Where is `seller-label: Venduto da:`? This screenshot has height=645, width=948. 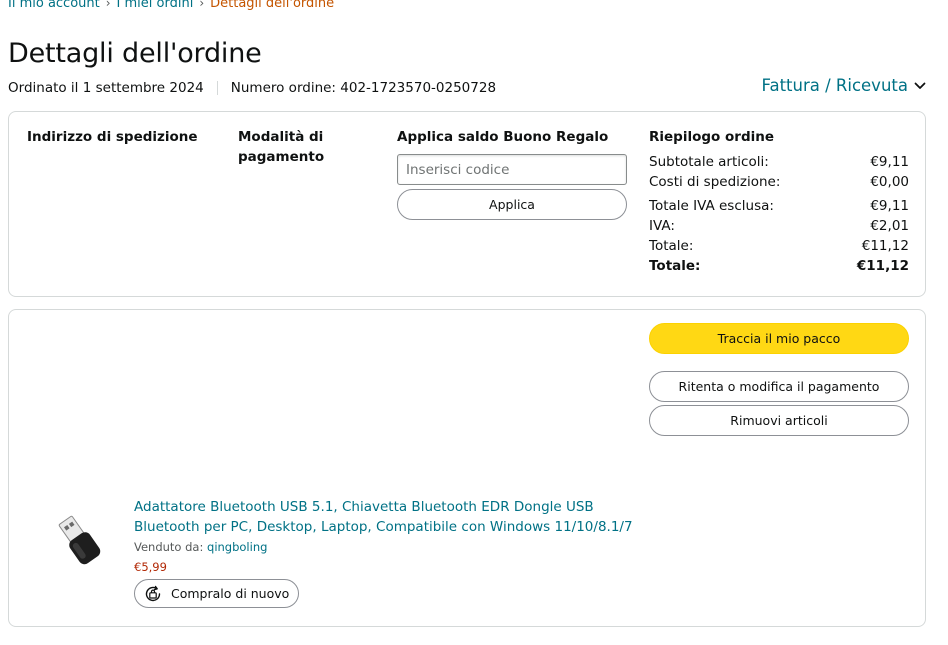 seller-label: Venduto da: is located at coordinates (169, 547).